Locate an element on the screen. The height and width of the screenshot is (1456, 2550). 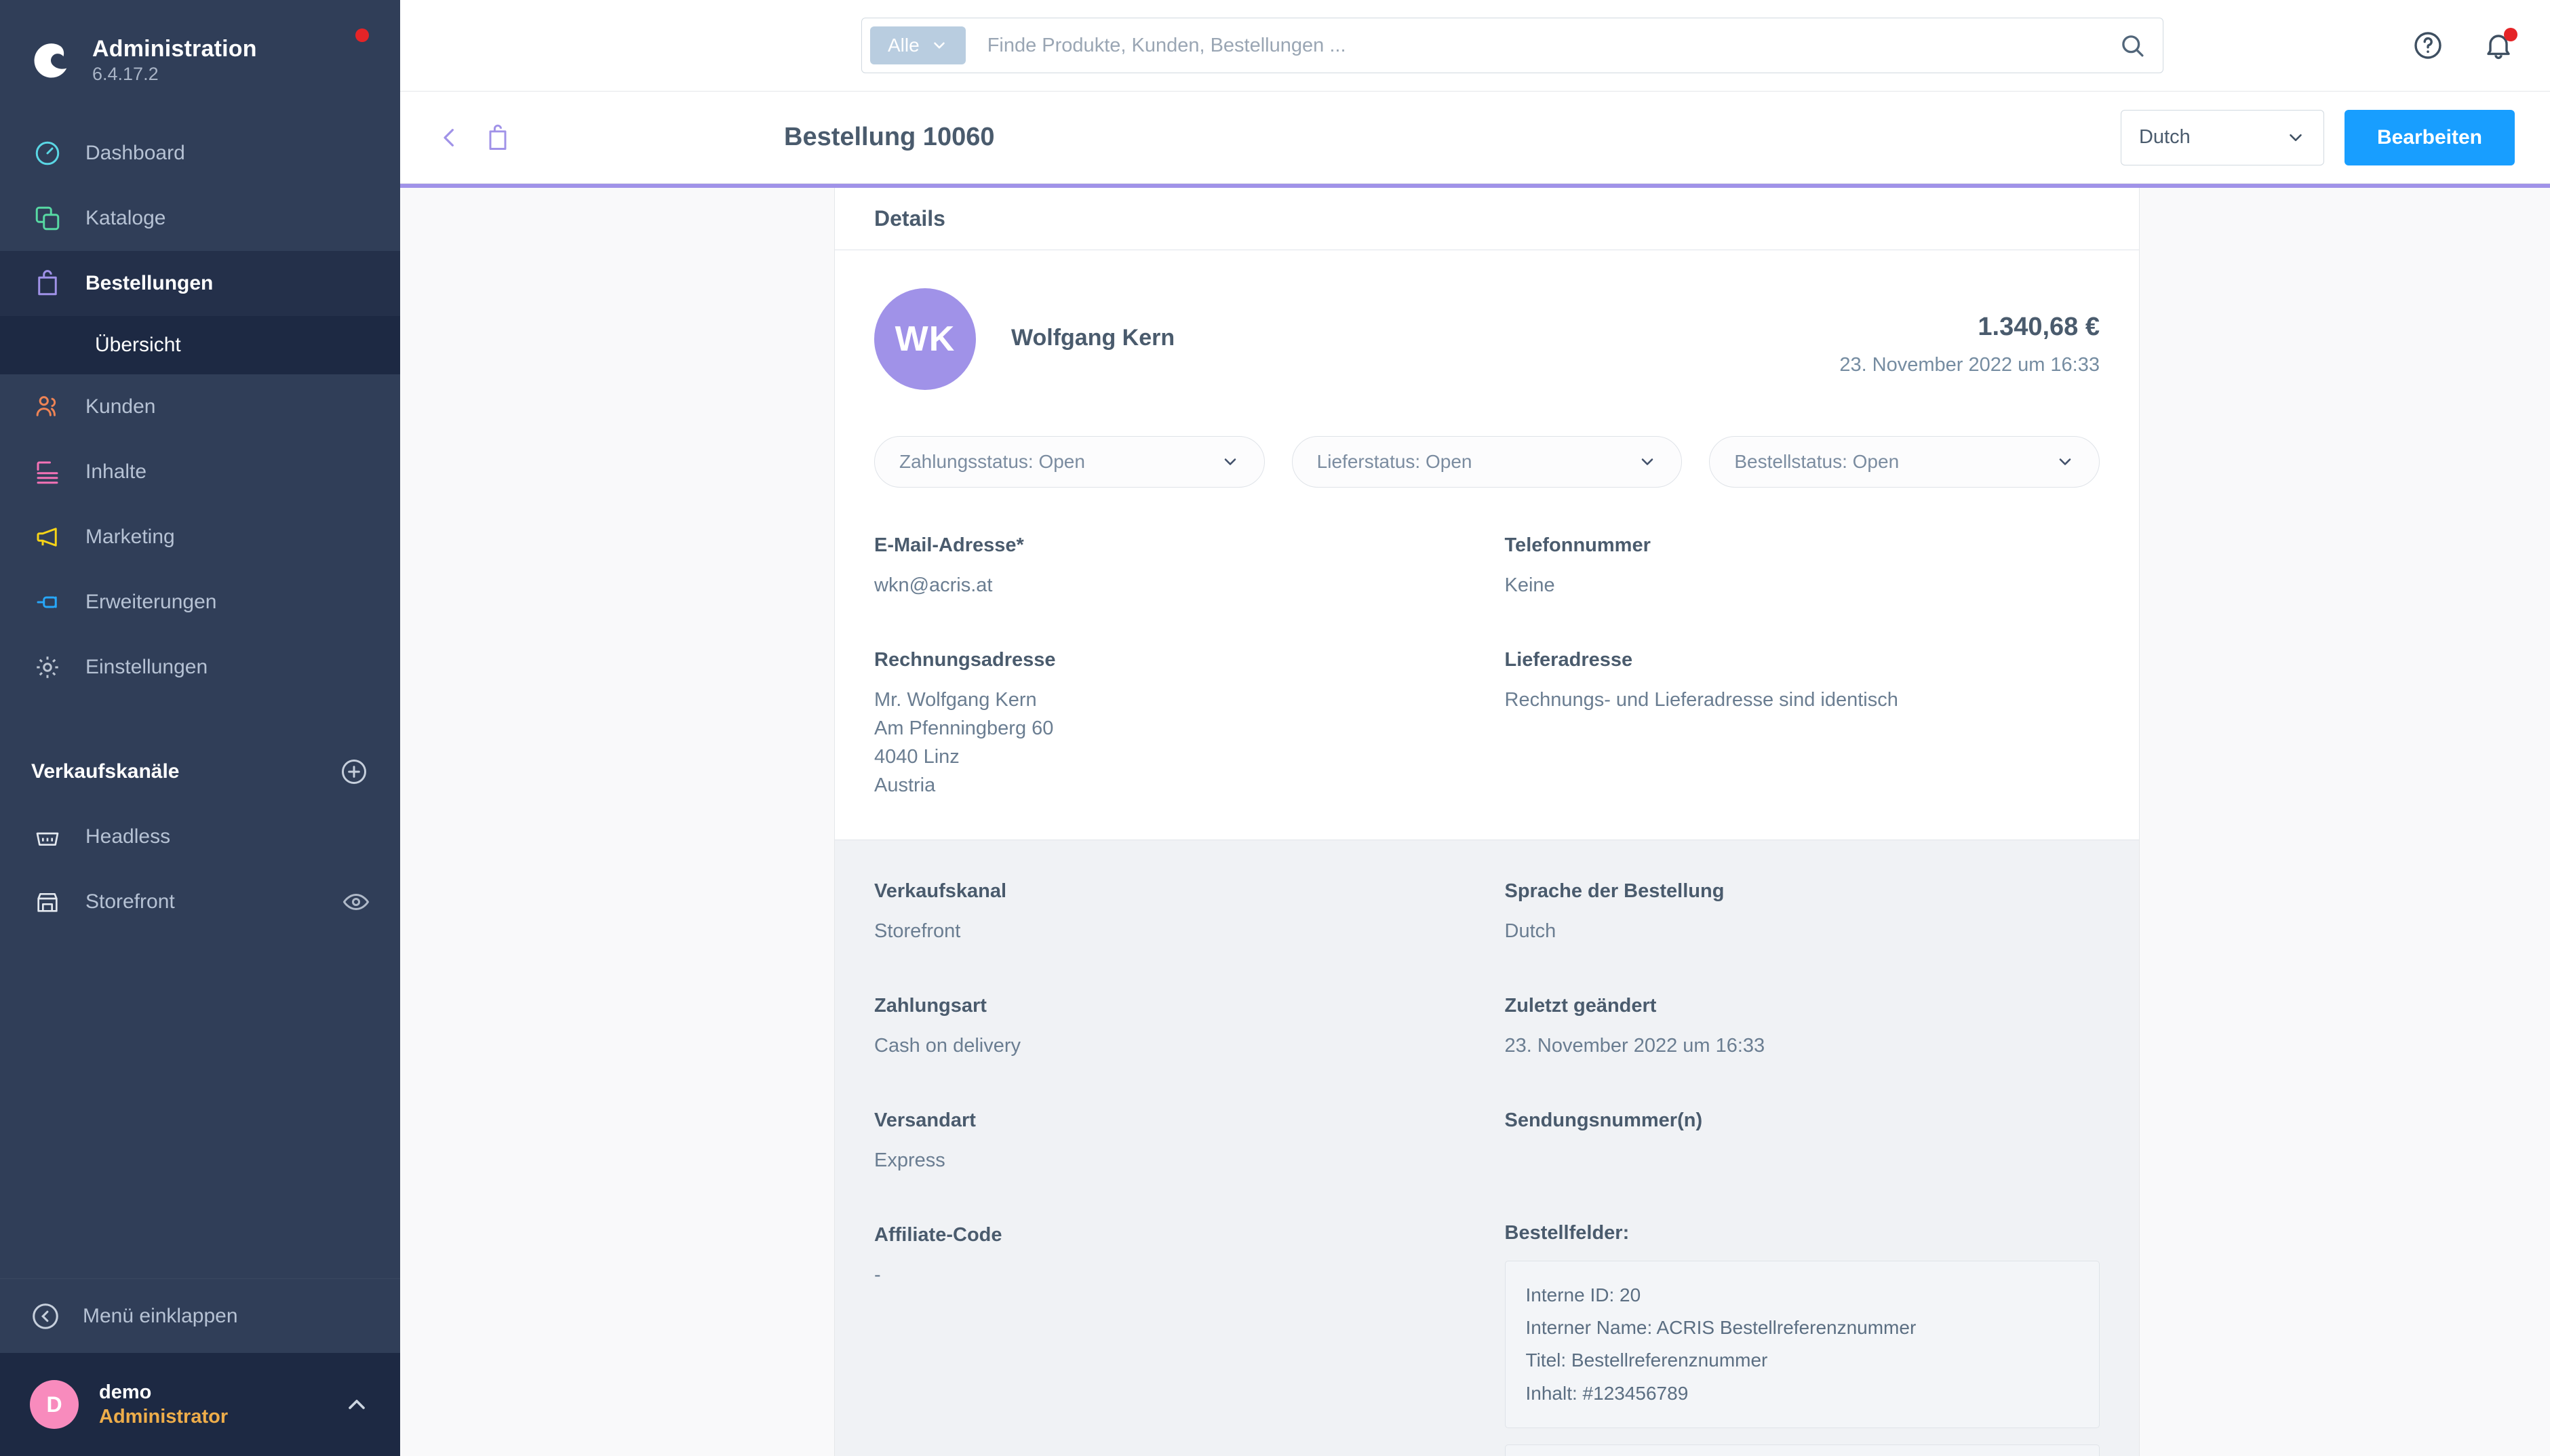
search-scope-dropdown: Alle is located at coordinates (918, 45).